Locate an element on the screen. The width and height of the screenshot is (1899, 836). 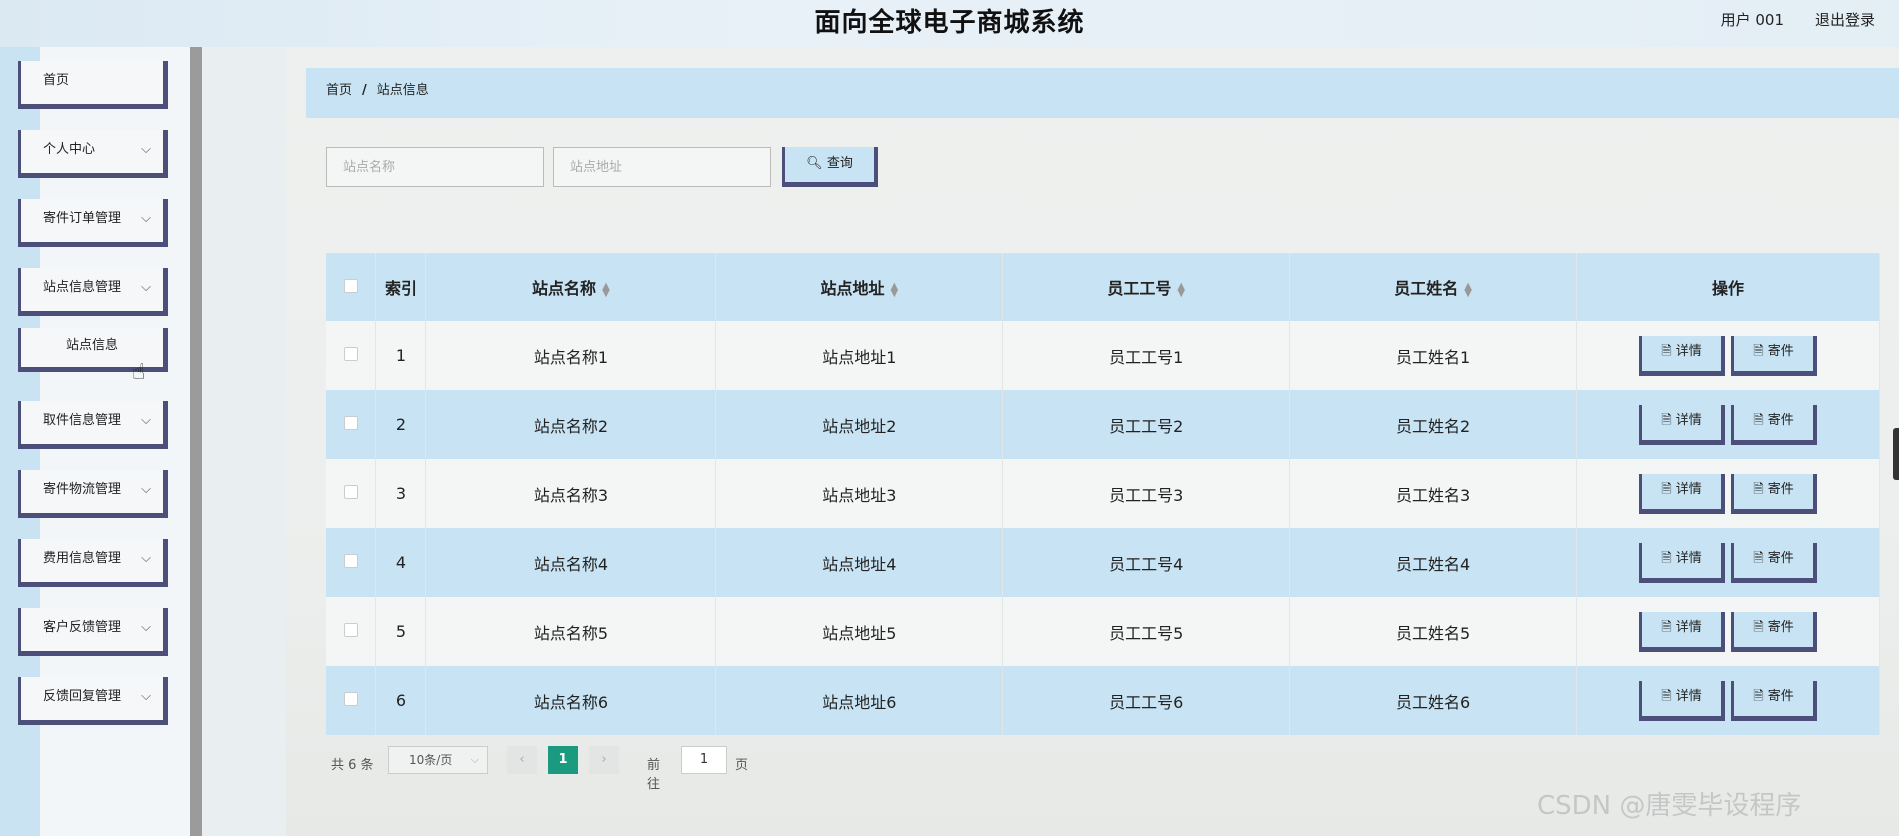
sidebar-subitem-site-info: 站点信息 is located at coordinates (93, 350).